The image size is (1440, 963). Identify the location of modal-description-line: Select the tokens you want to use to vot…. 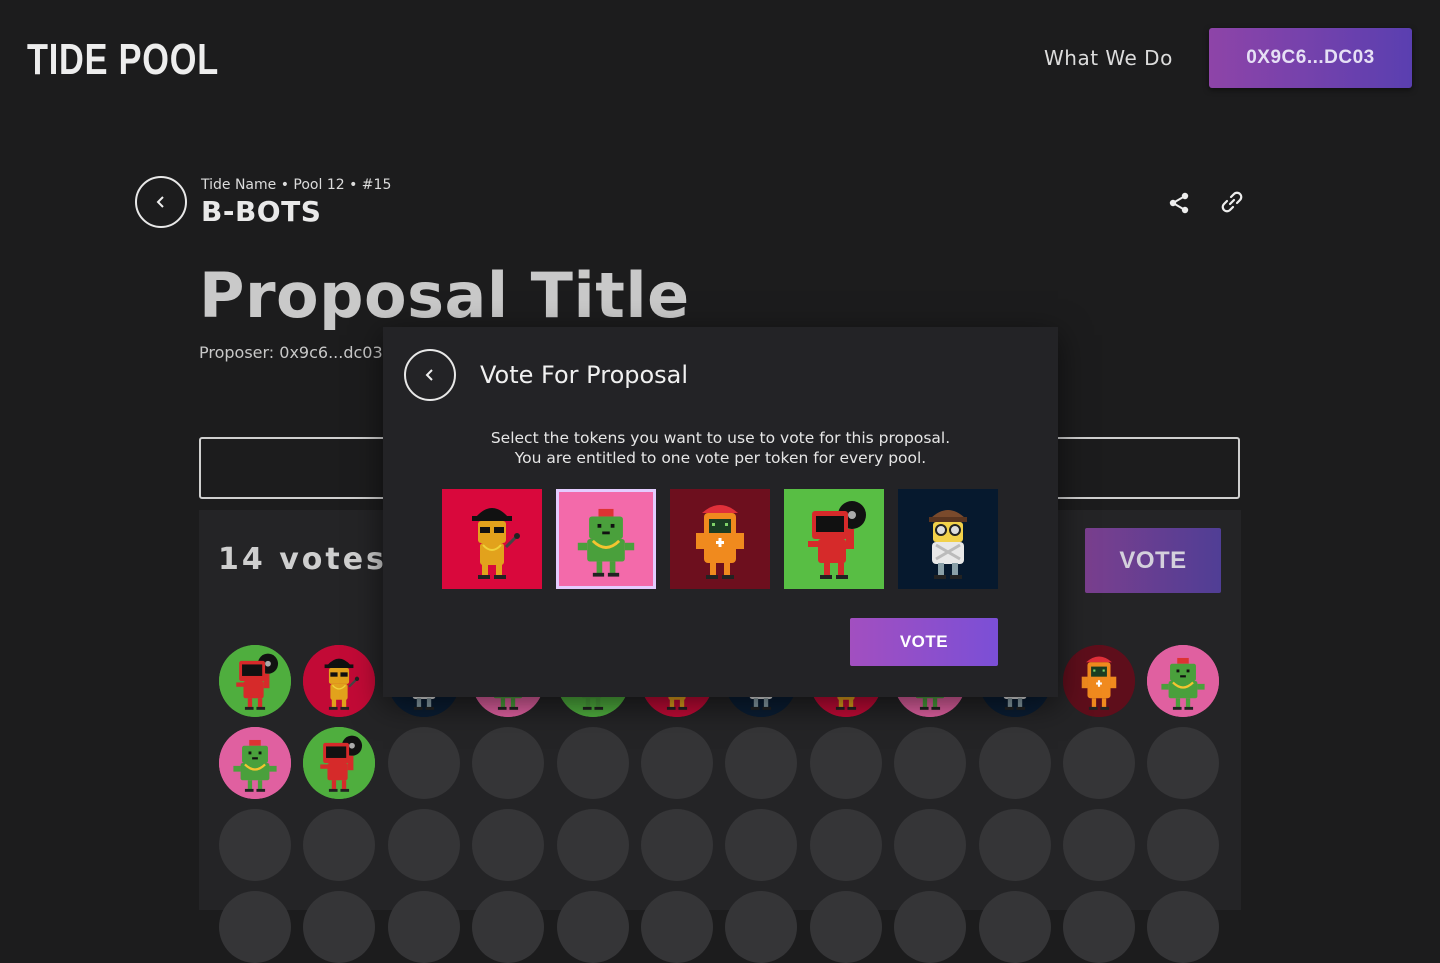
(720, 438).